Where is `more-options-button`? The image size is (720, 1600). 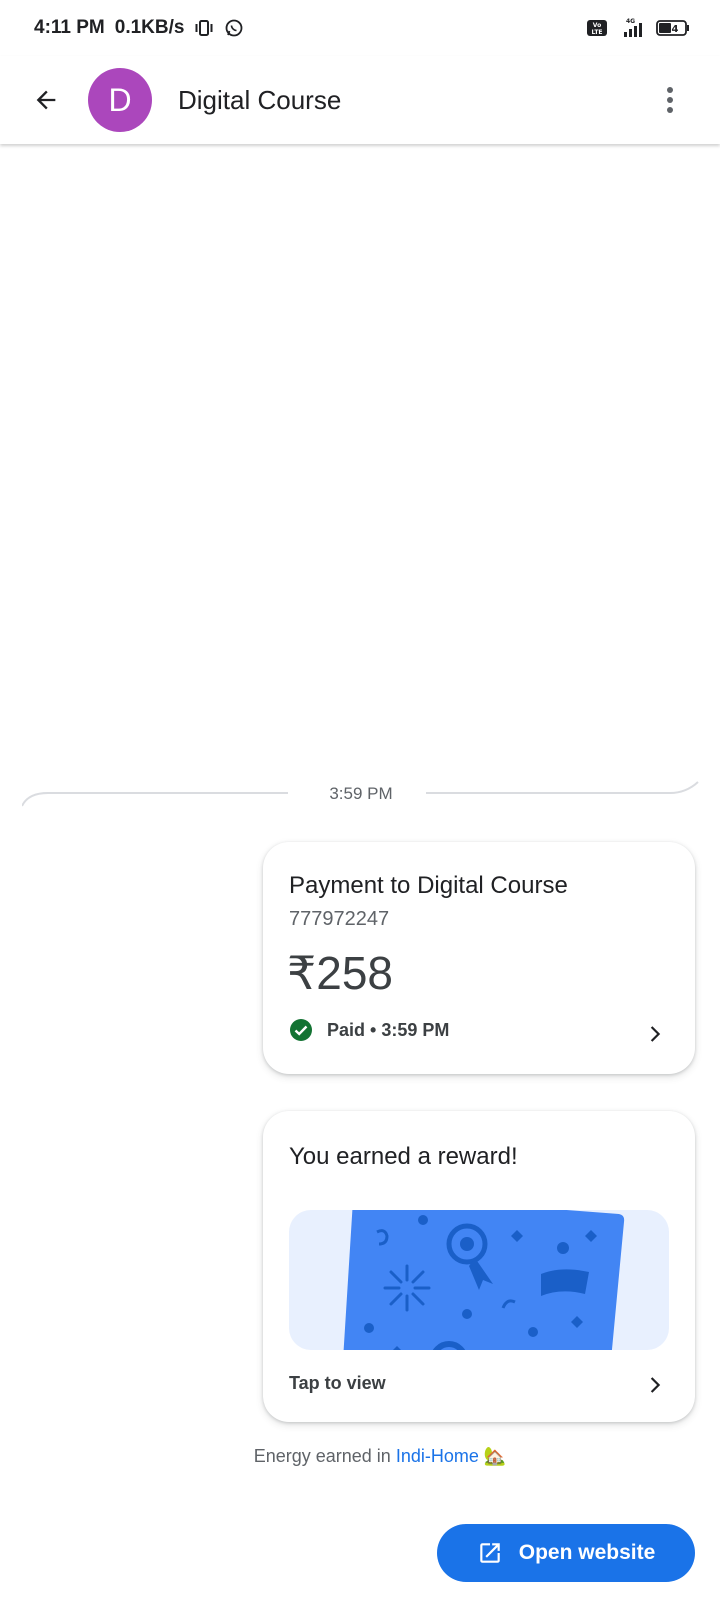
more-options-button is located at coordinates (670, 100).